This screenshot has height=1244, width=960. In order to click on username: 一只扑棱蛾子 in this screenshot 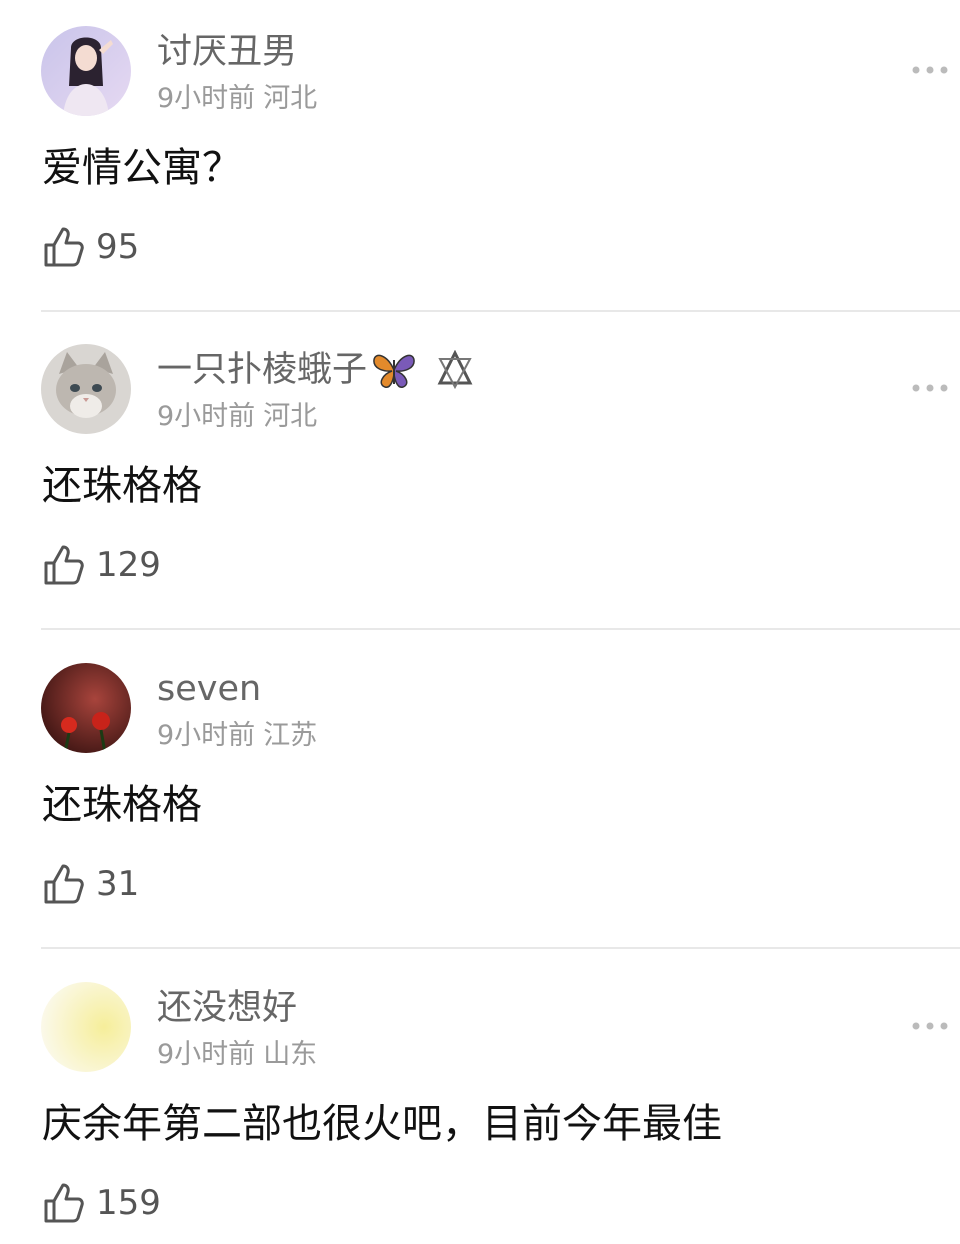, I will do `click(316, 370)`.